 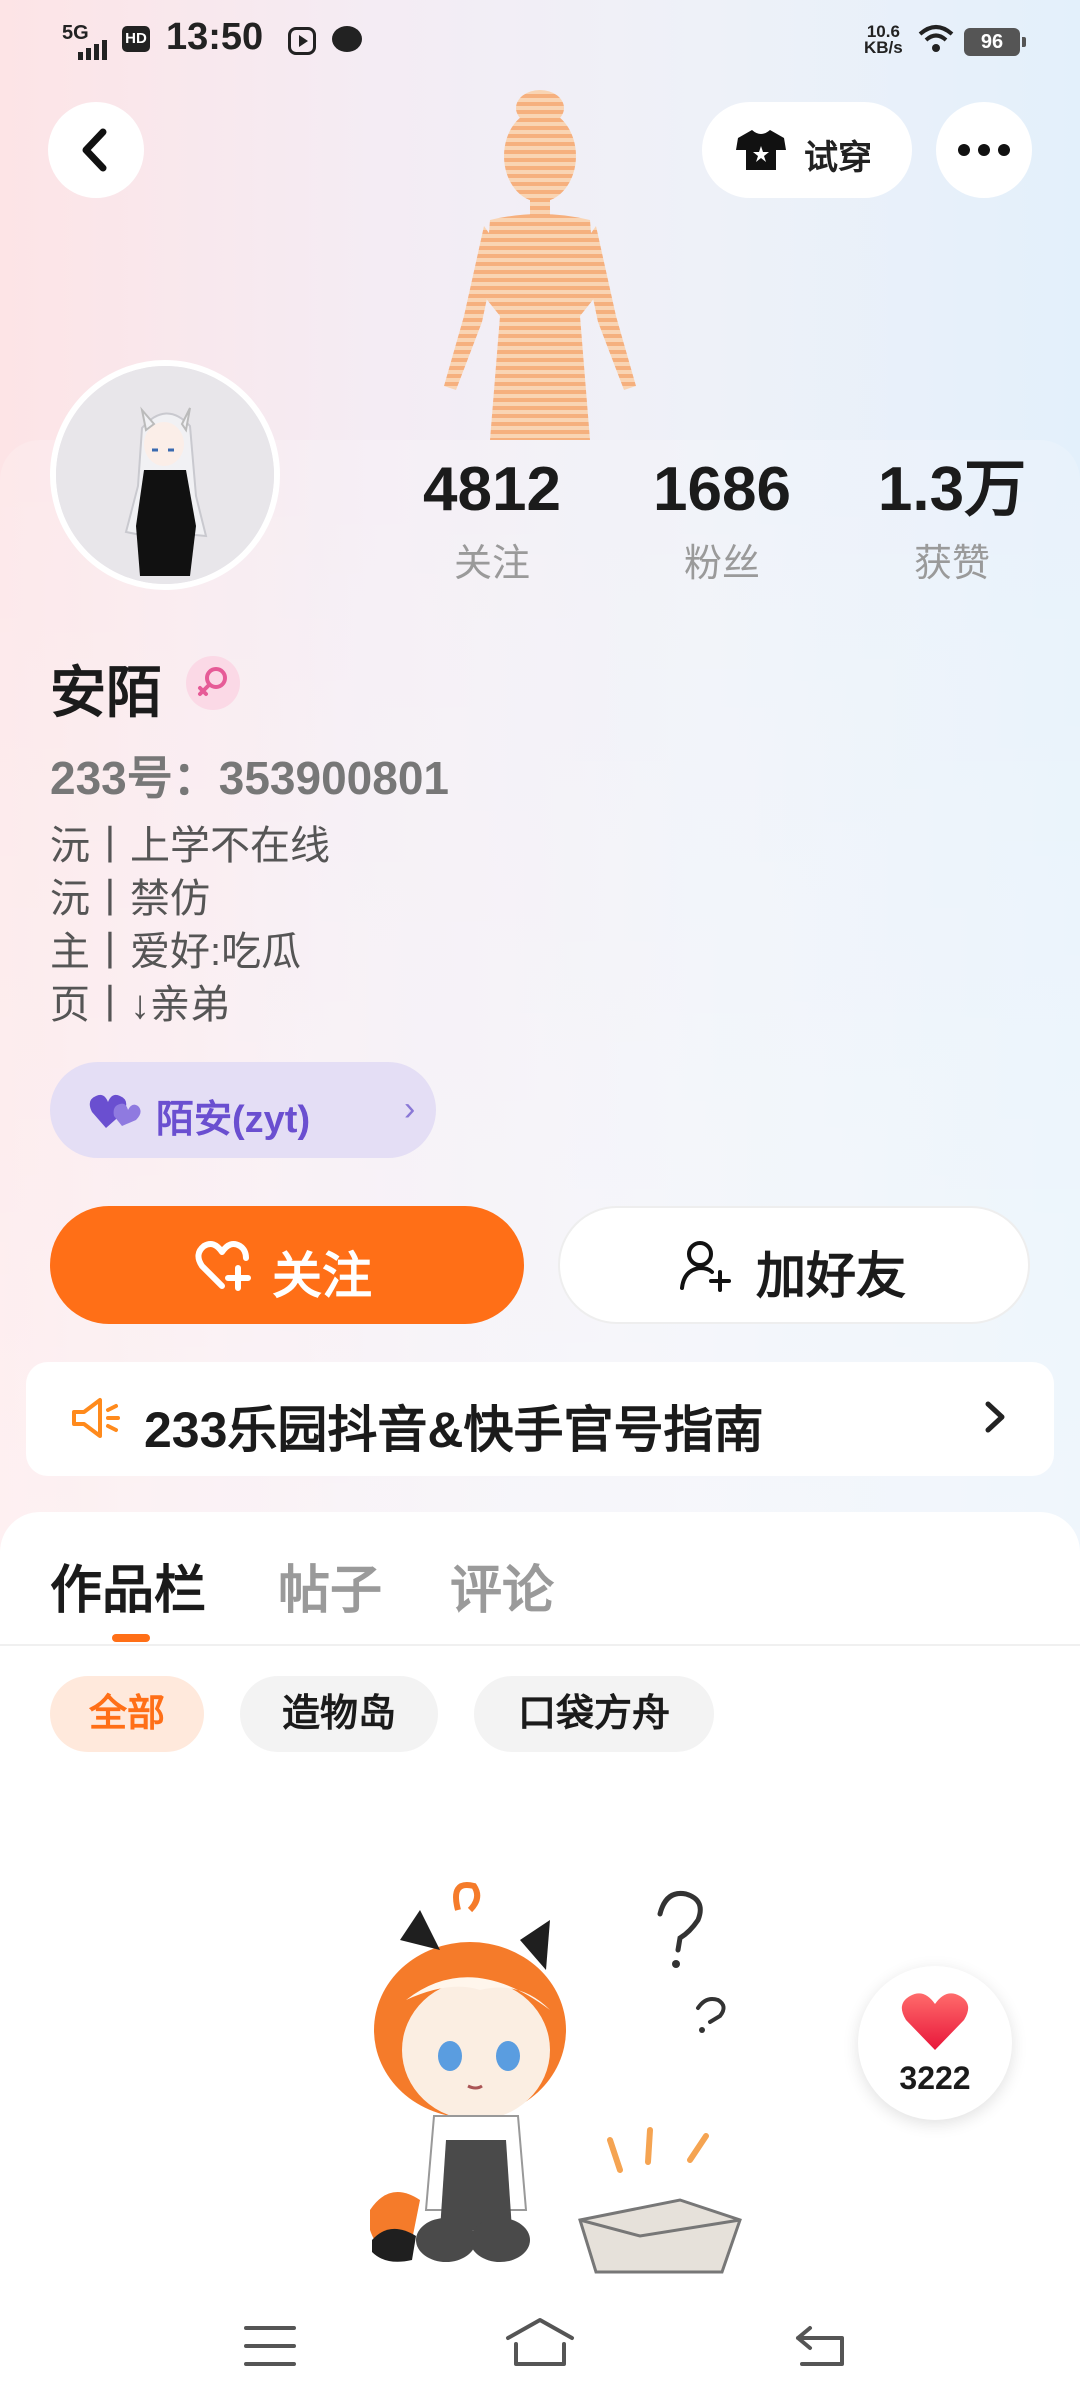 I want to click on try-on-label: 试穿, so click(x=838, y=158).